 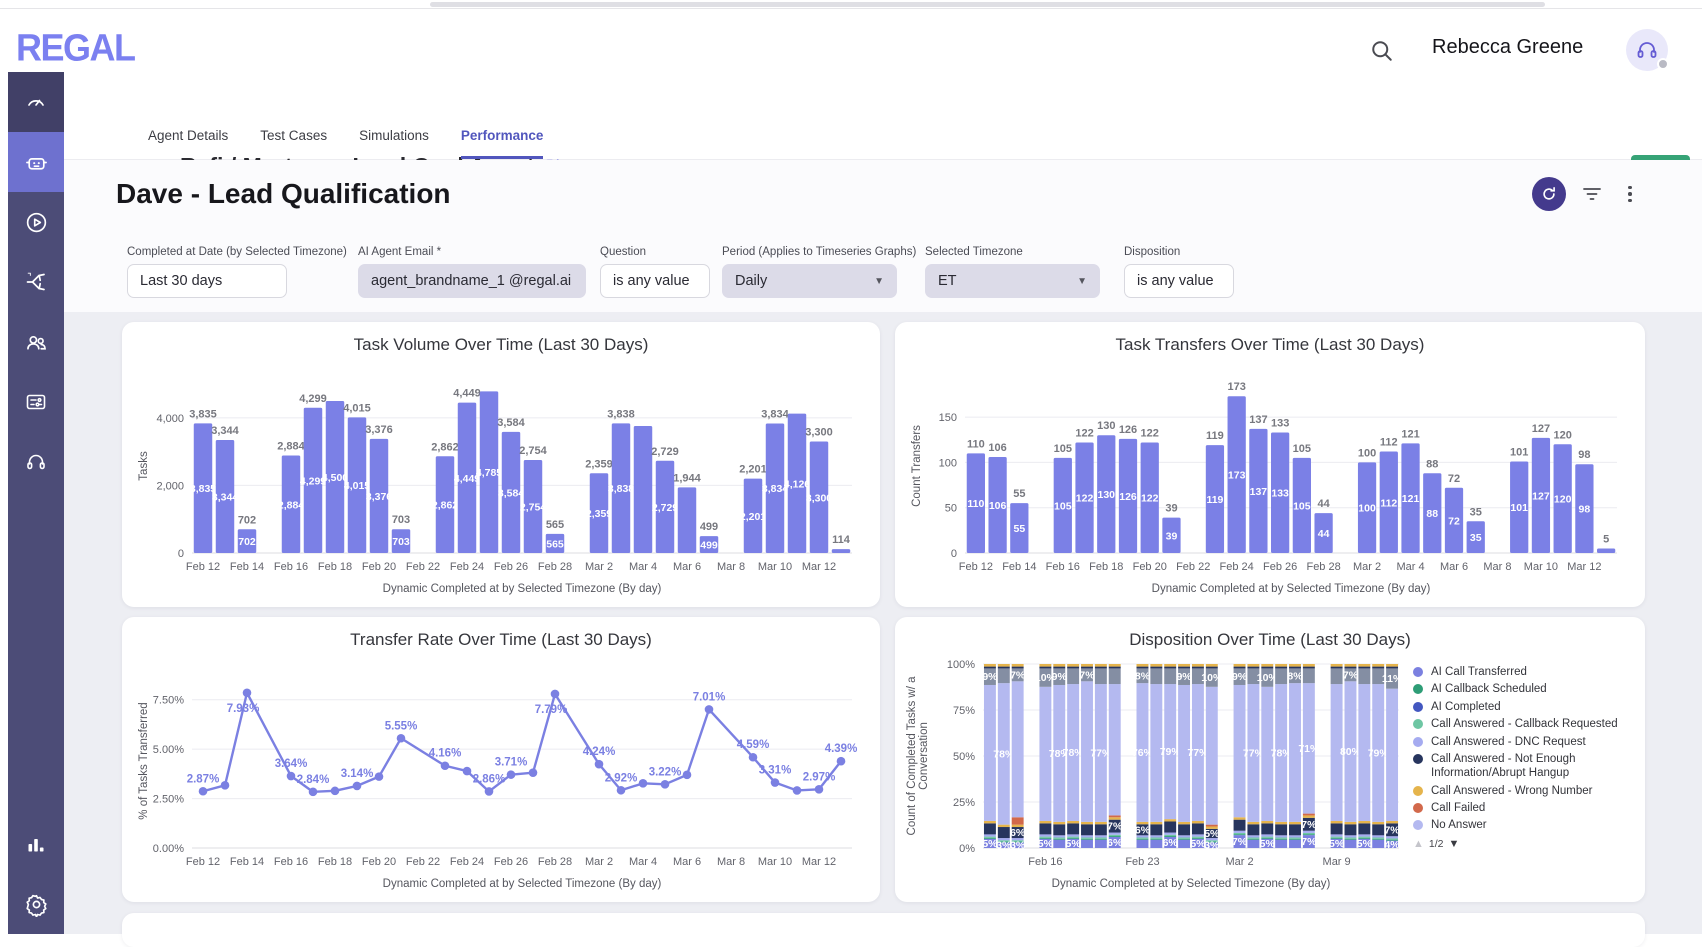 I want to click on window-scrollbar, so click(x=987, y=4).